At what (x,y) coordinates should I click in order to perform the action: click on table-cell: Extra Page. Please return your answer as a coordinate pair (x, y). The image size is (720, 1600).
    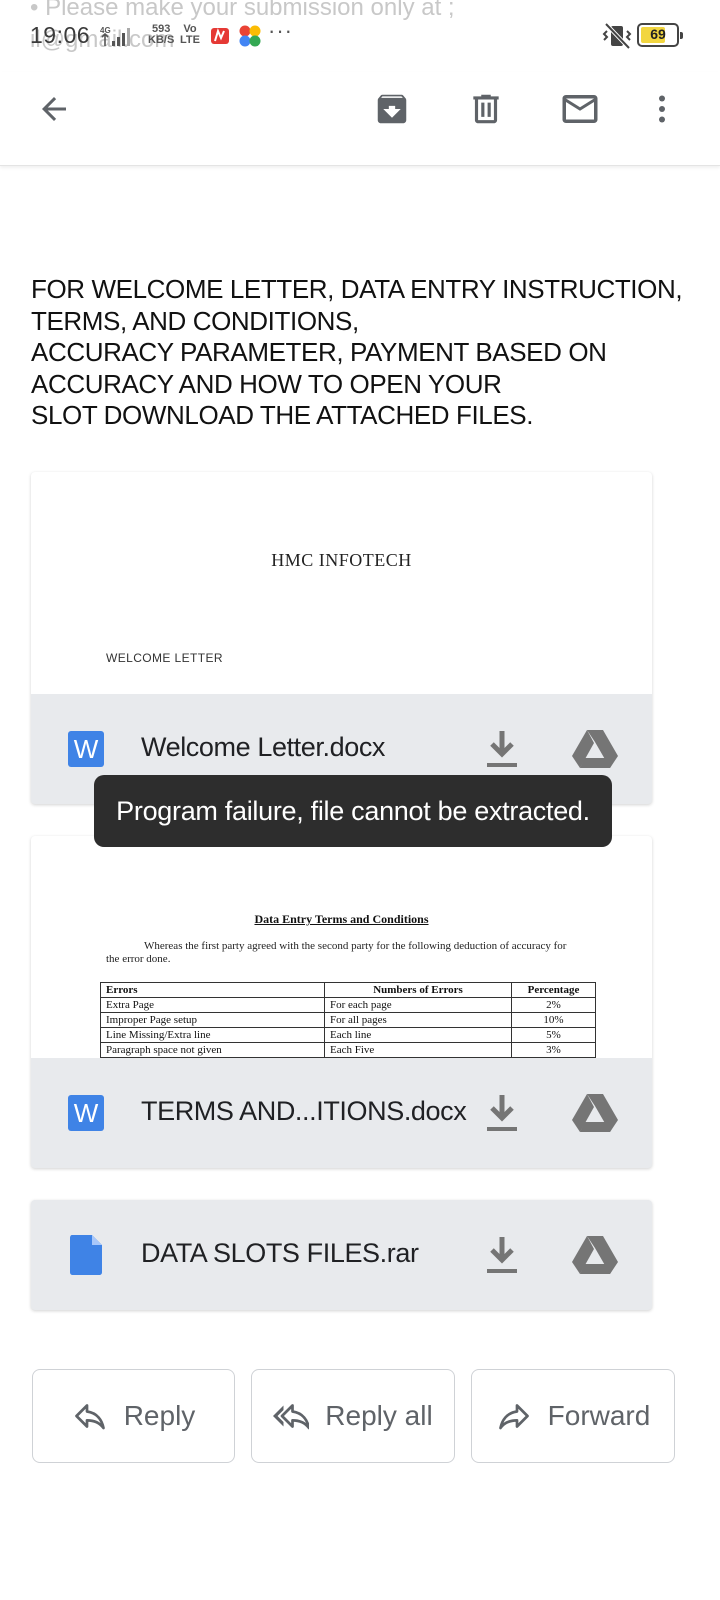
    Looking at the image, I should click on (212, 1005).